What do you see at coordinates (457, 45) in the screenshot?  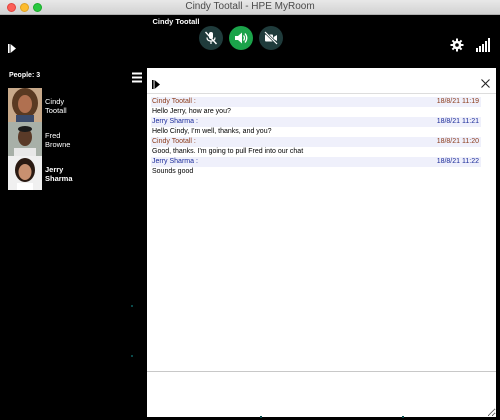 I see `gear-icon` at bounding box center [457, 45].